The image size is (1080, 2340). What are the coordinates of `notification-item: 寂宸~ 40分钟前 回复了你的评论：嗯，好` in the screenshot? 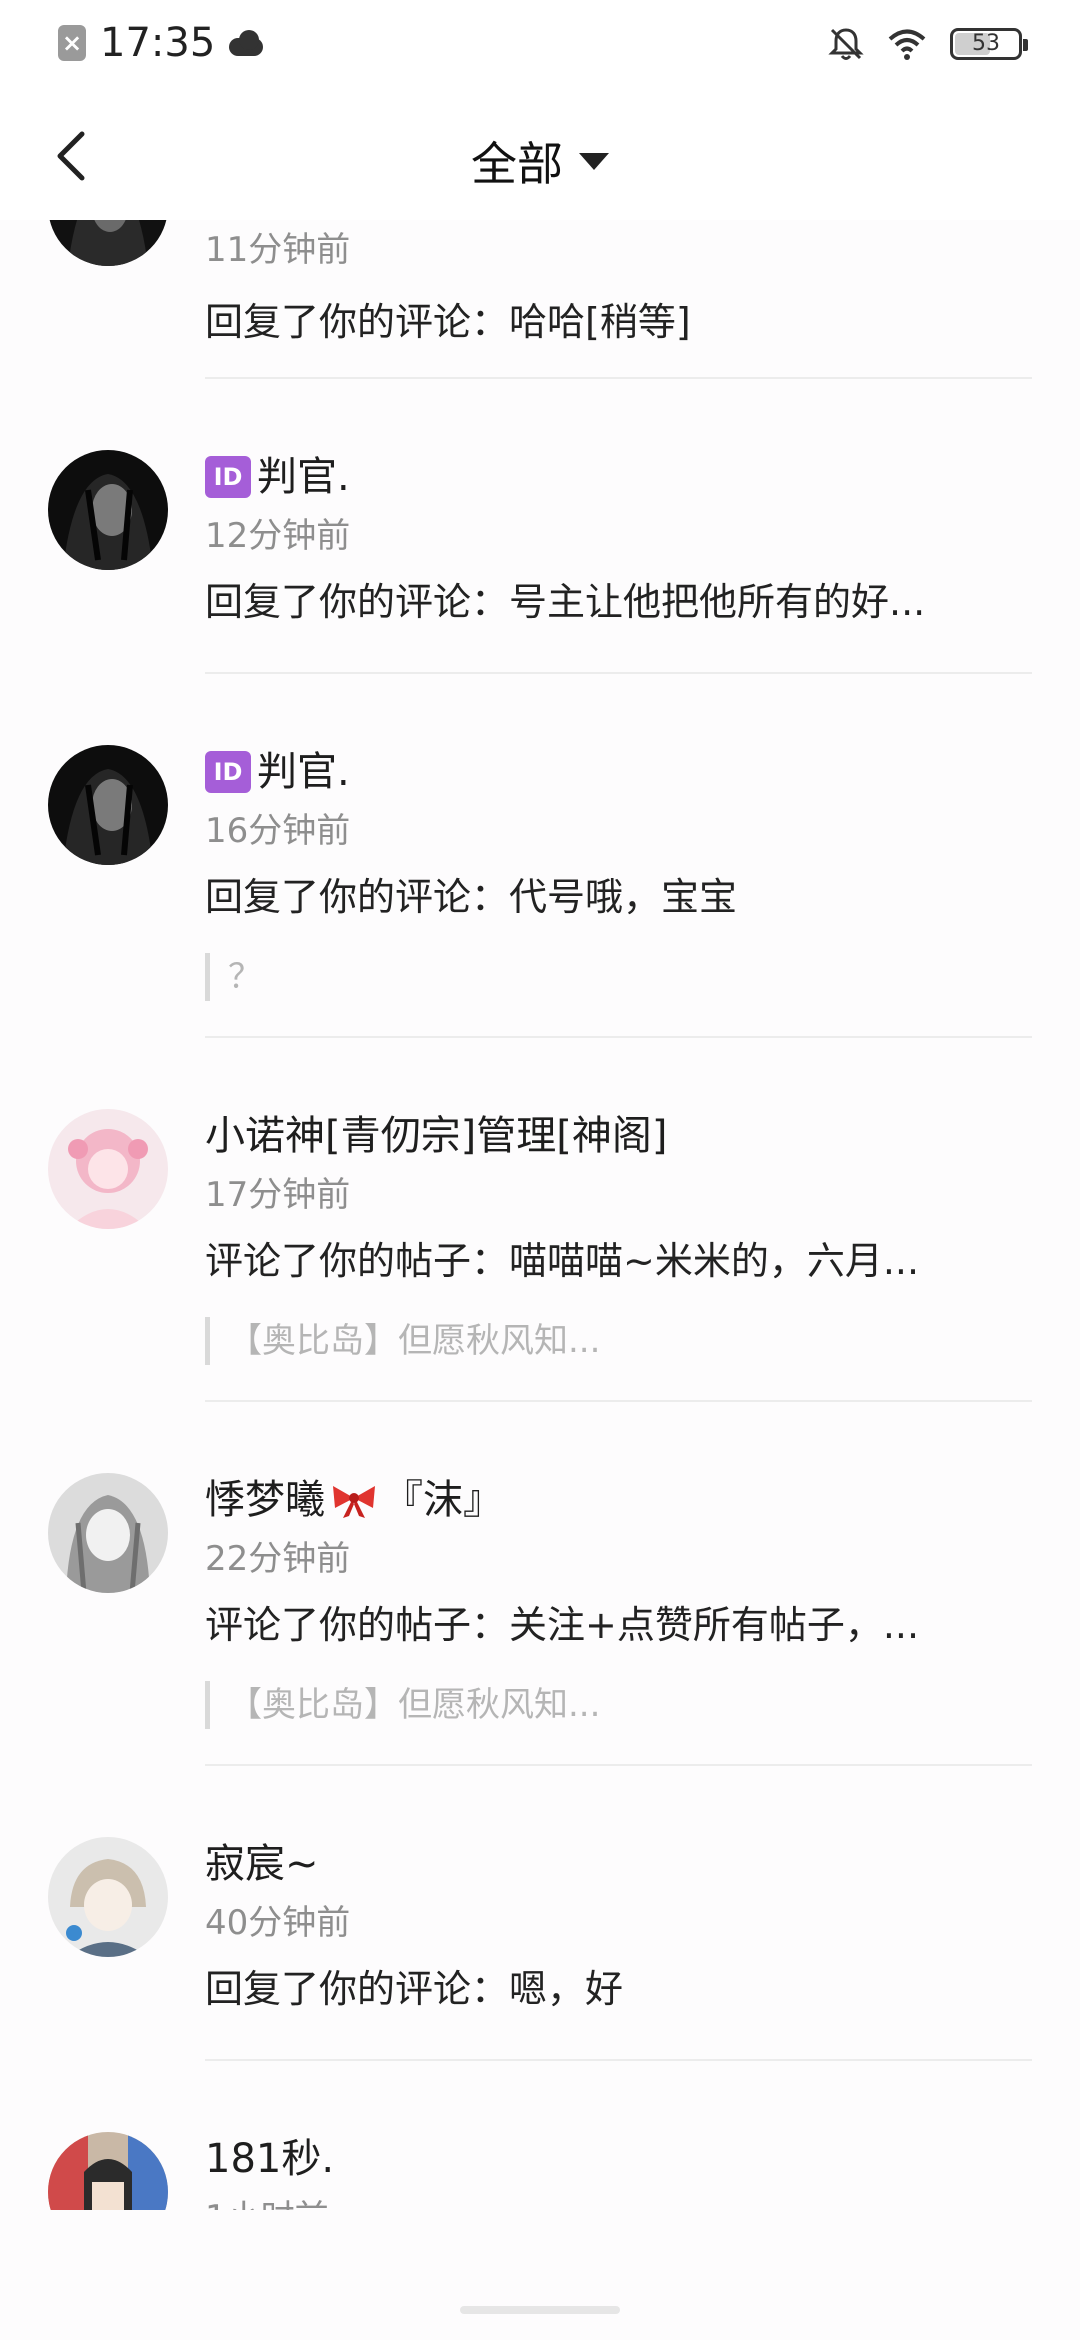 It's located at (540, 1912).